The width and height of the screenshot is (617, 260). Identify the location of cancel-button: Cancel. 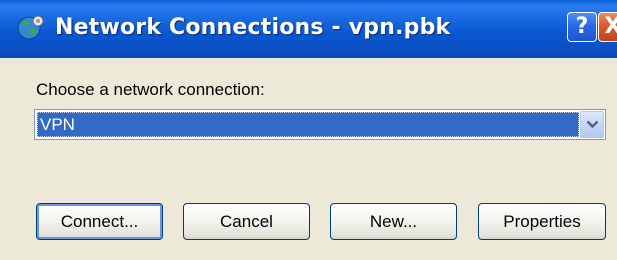
(246, 221).